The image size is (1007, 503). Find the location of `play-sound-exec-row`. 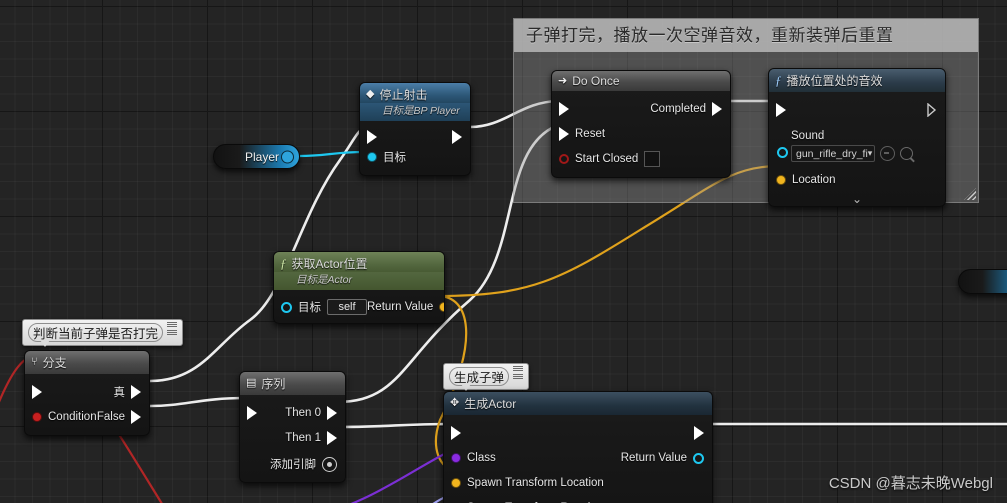

play-sound-exec-row is located at coordinates (857, 110).